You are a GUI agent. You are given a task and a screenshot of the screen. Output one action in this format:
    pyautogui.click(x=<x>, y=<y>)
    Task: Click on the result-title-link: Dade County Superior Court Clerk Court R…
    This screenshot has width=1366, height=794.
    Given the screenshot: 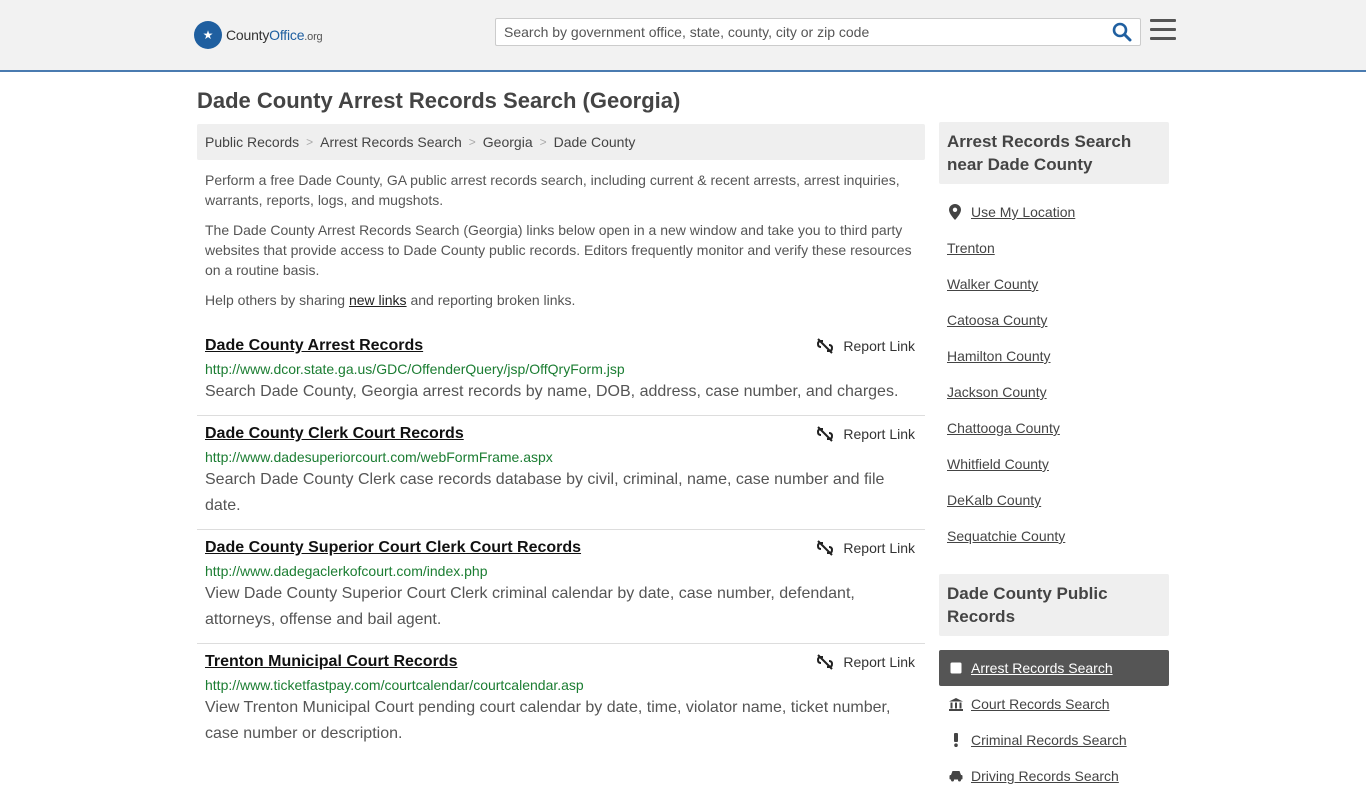 What is the action you would take?
    pyautogui.click(x=393, y=548)
    